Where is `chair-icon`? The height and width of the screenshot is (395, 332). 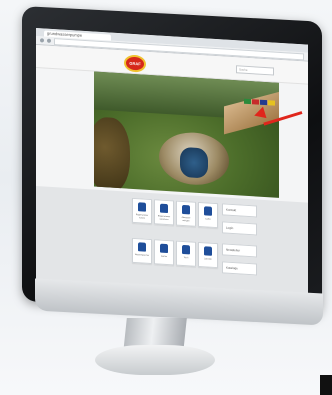
chair-icon is located at coordinates (208, 211).